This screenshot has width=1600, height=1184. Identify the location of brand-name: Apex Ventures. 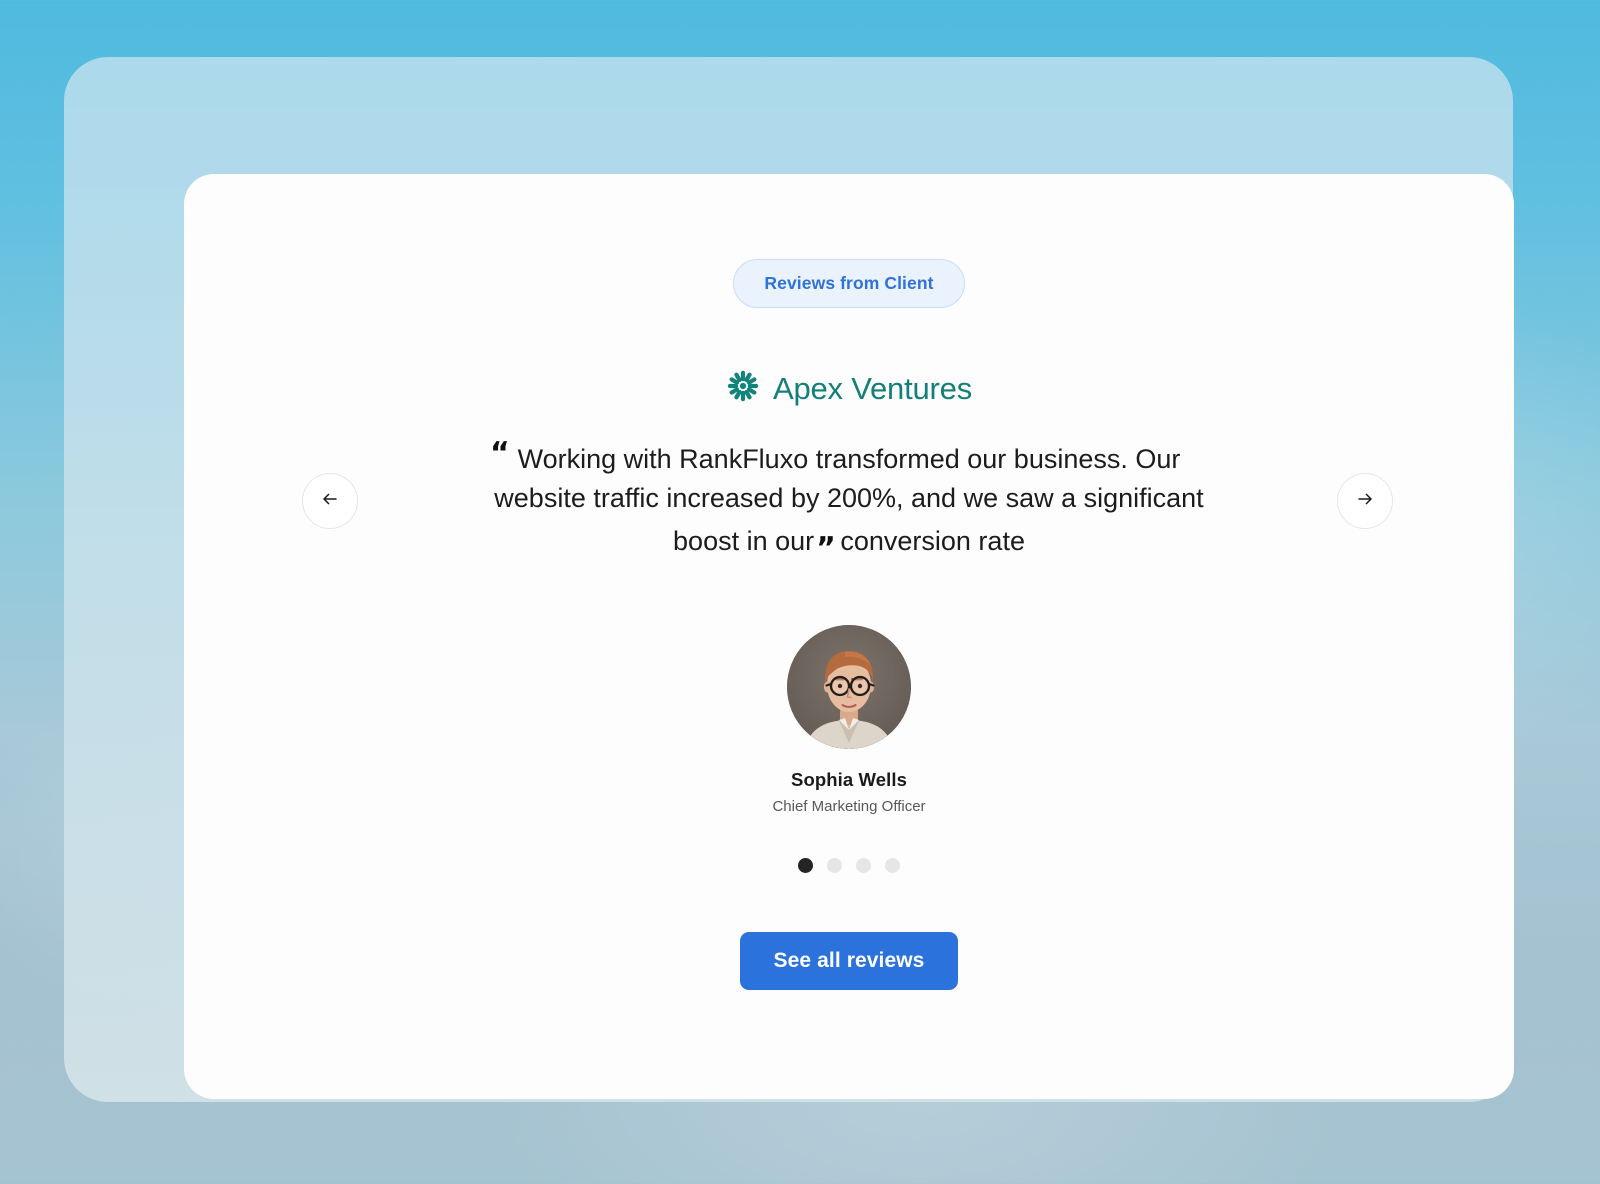
(872, 388).